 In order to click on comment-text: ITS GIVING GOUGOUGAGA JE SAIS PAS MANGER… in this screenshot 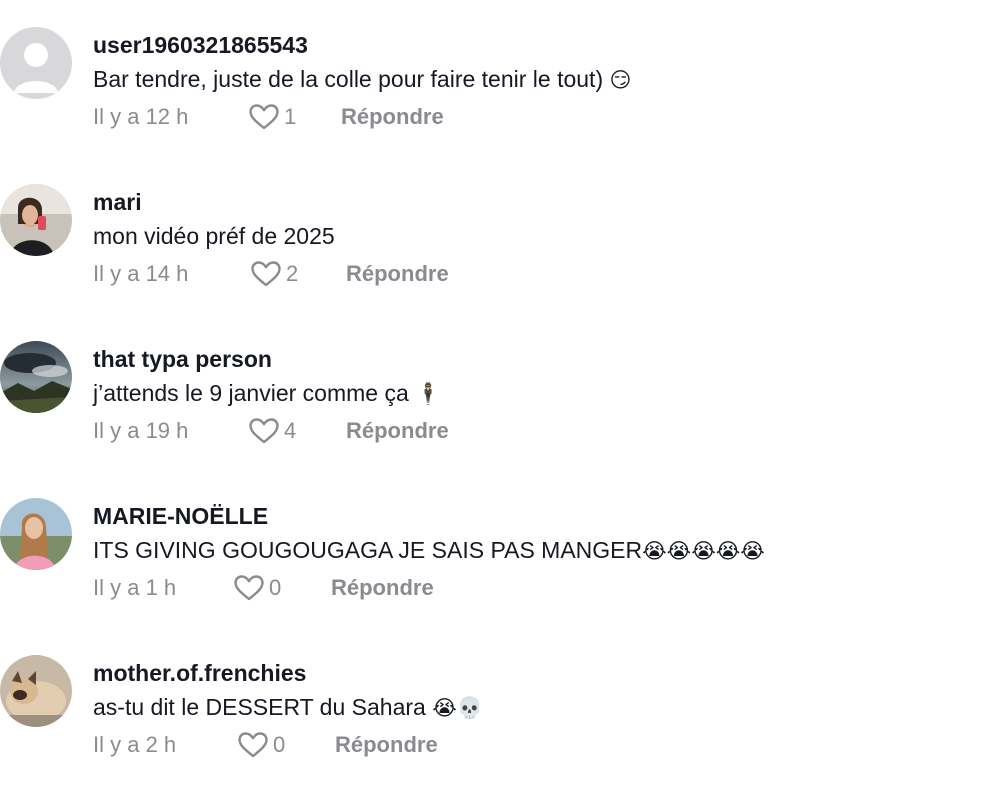, I will do `click(429, 550)`.